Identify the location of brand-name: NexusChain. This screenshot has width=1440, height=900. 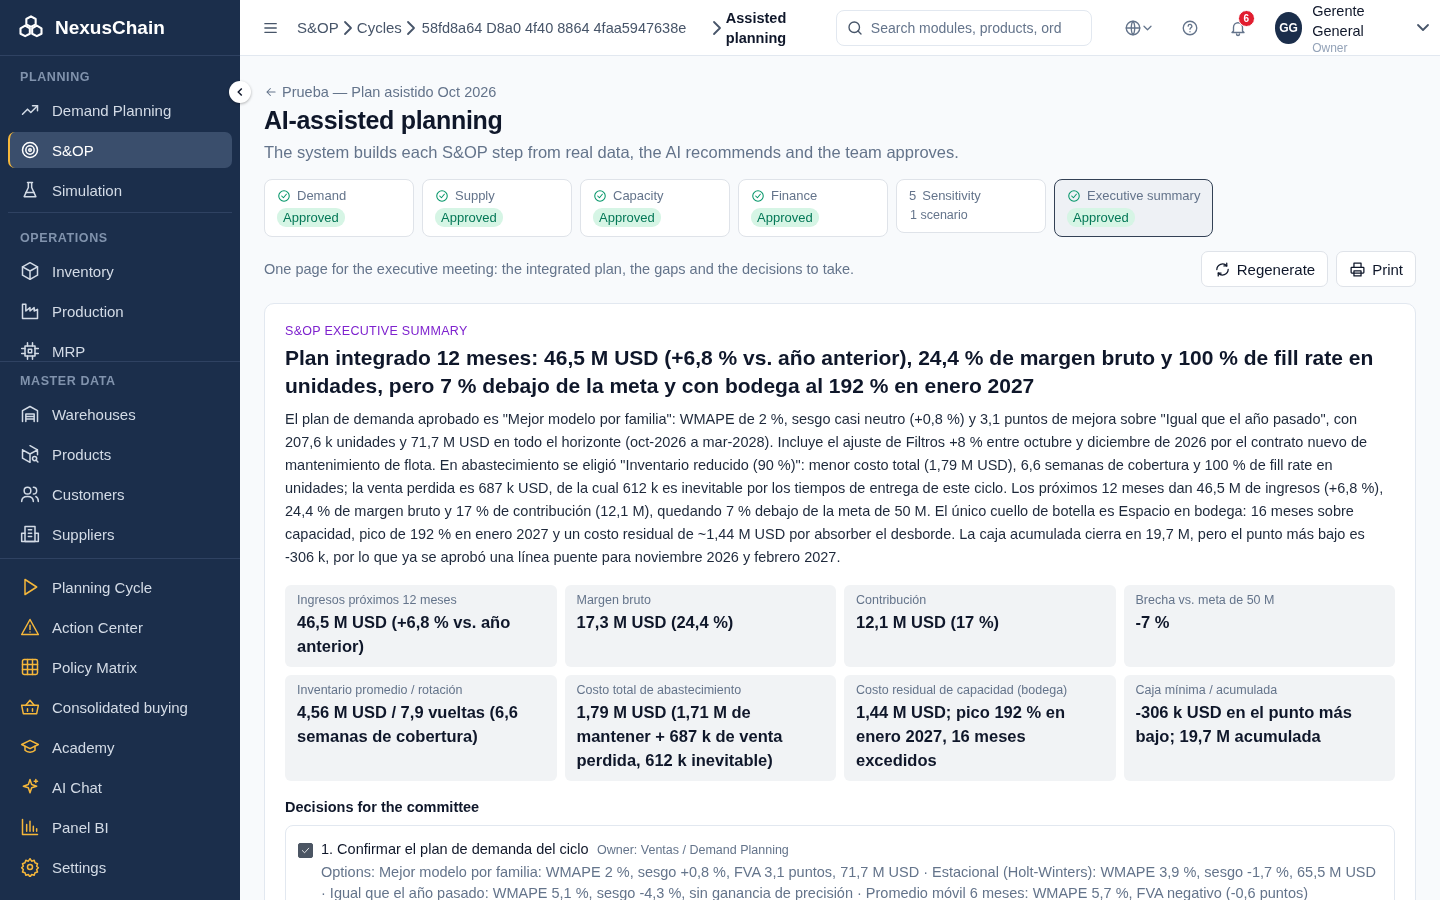
(110, 27).